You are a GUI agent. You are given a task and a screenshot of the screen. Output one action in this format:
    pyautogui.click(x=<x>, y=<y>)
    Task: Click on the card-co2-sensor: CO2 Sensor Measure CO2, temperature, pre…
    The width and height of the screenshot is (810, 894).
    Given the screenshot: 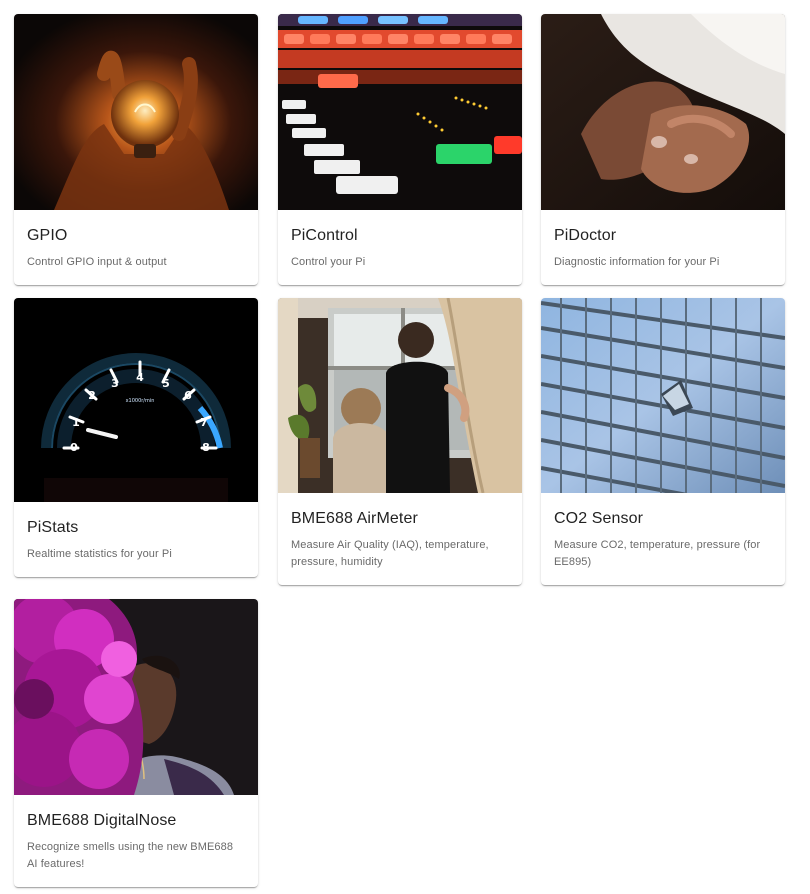 What is the action you would take?
    pyautogui.click(x=663, y=441)
    